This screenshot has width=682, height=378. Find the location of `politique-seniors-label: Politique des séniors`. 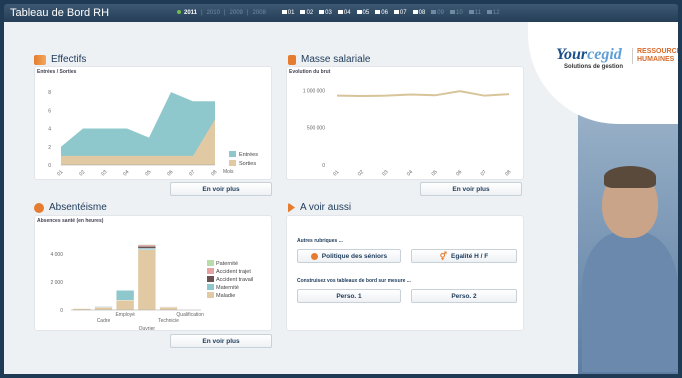

politique-seniors-label: Politique des séniors is located at coordinates (354, 256).